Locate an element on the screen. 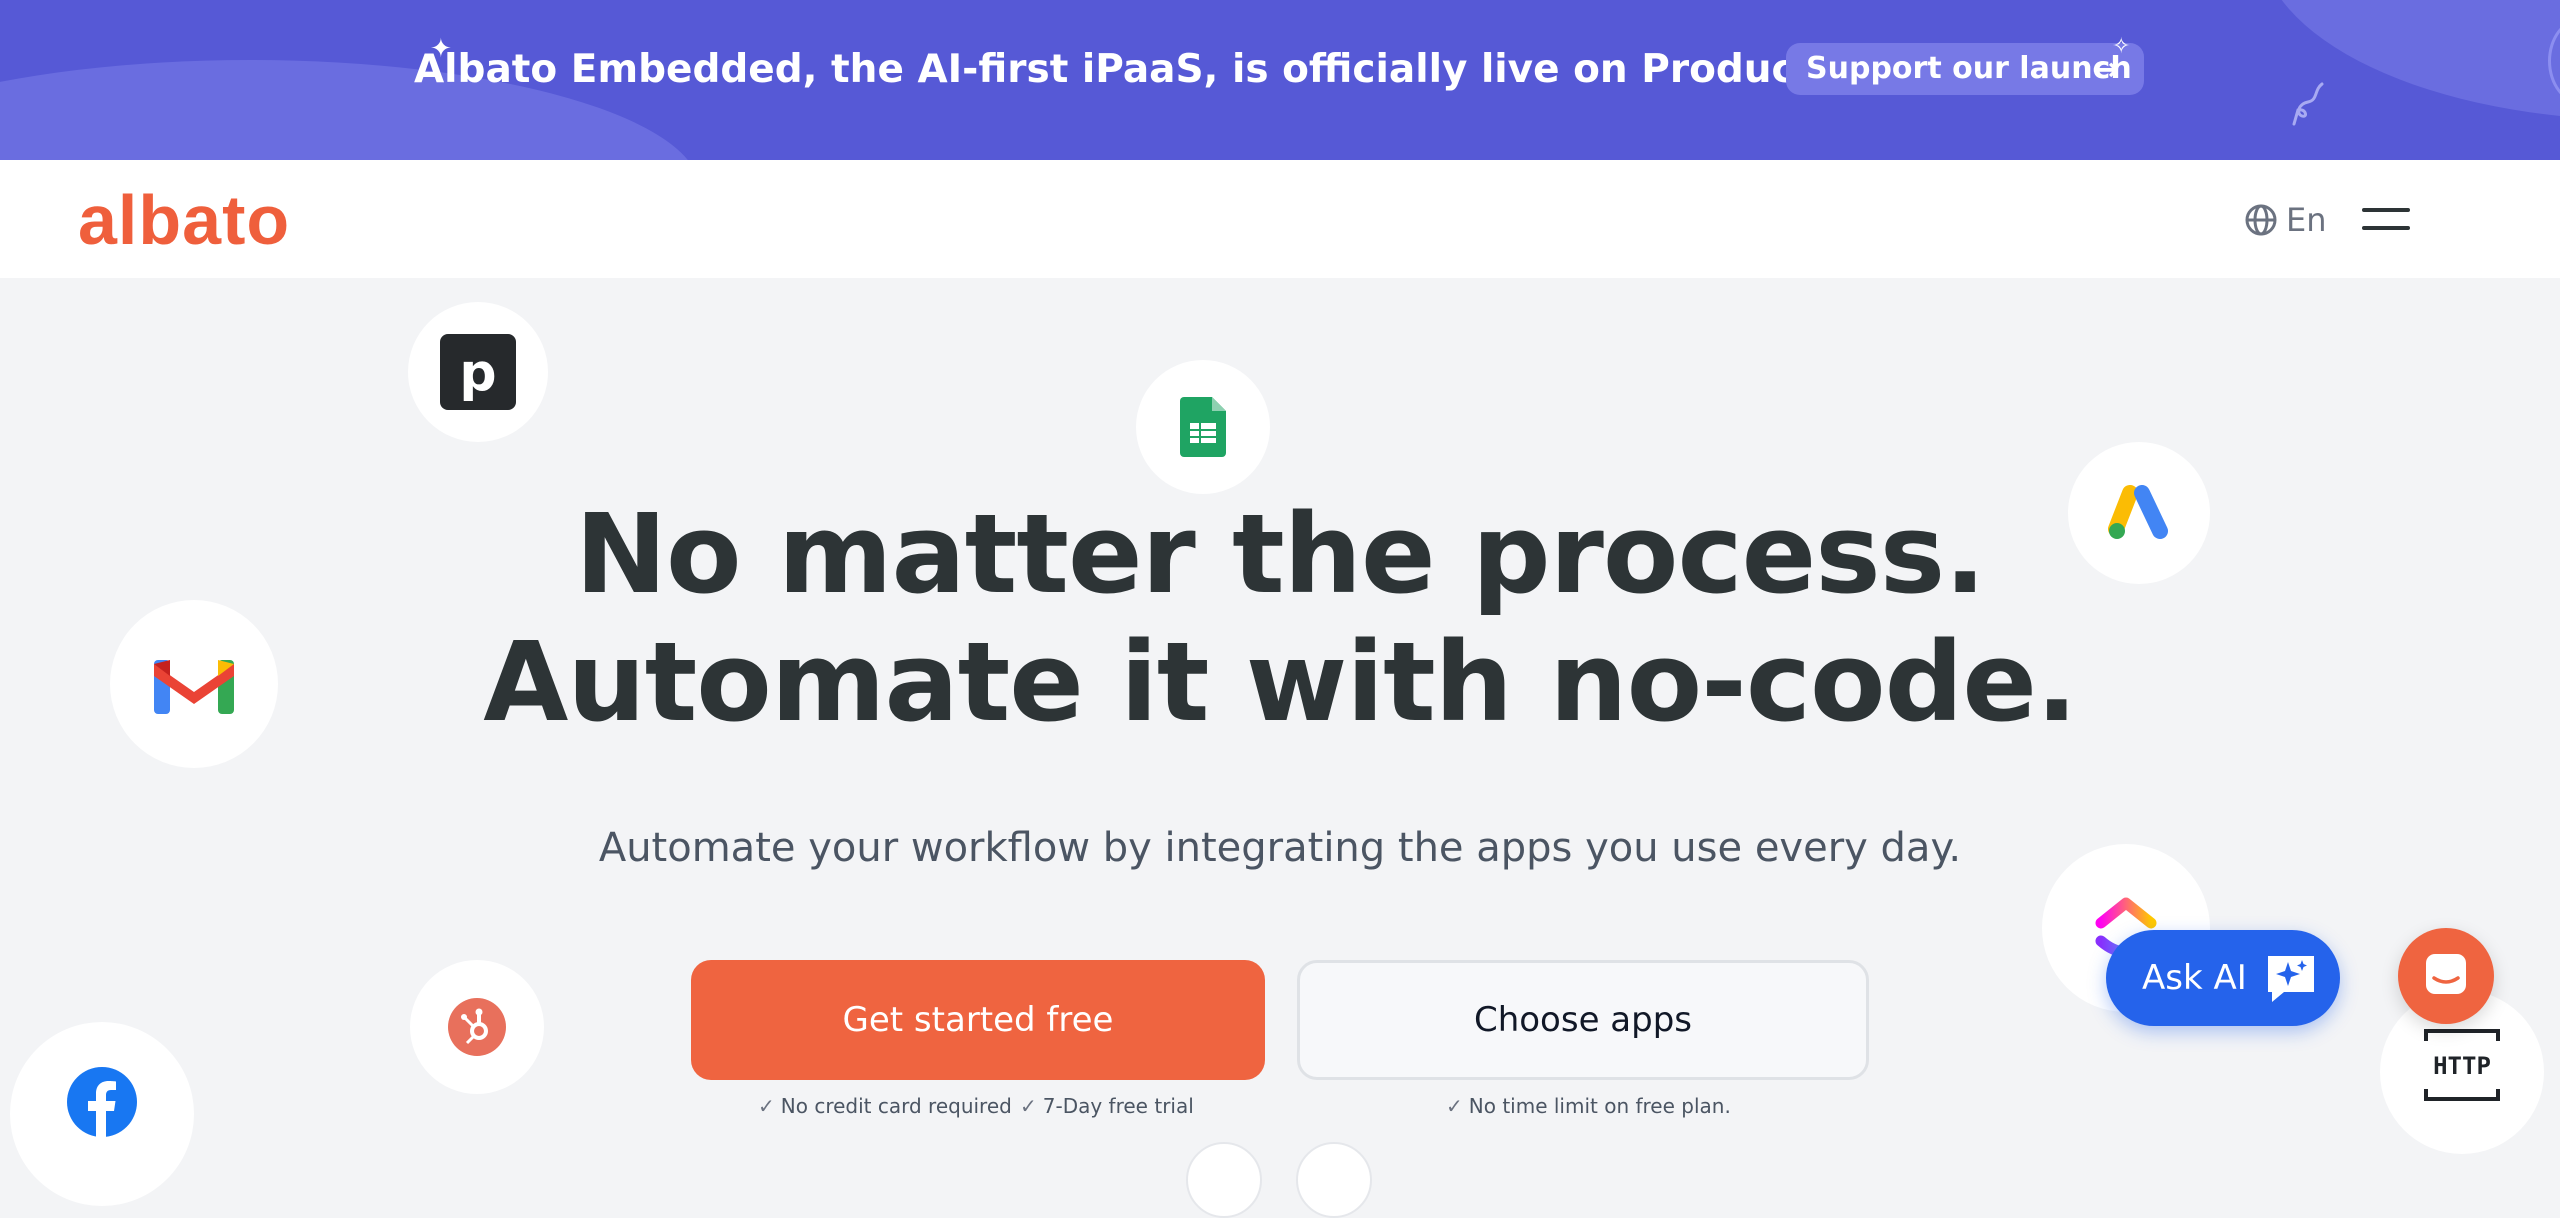  language-label: En is located at coordinates (2306, 220).